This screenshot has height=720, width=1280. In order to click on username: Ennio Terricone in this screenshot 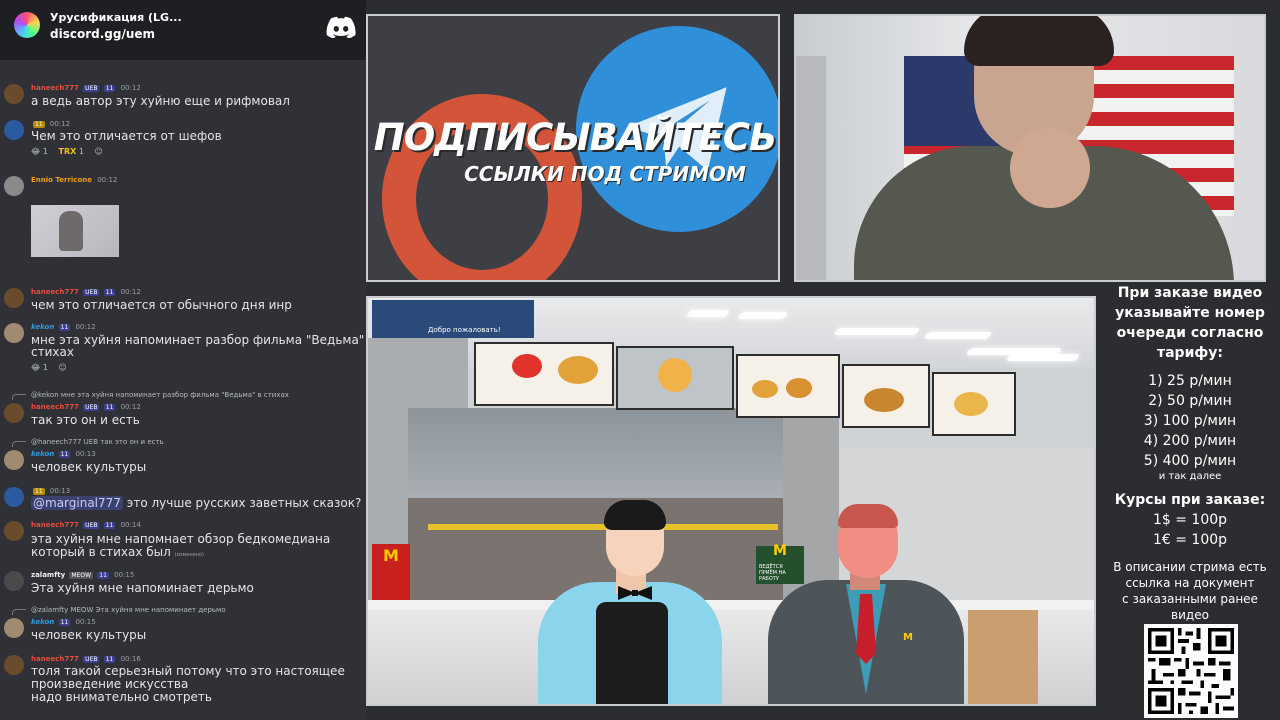, I will do `click(61, 180)`.